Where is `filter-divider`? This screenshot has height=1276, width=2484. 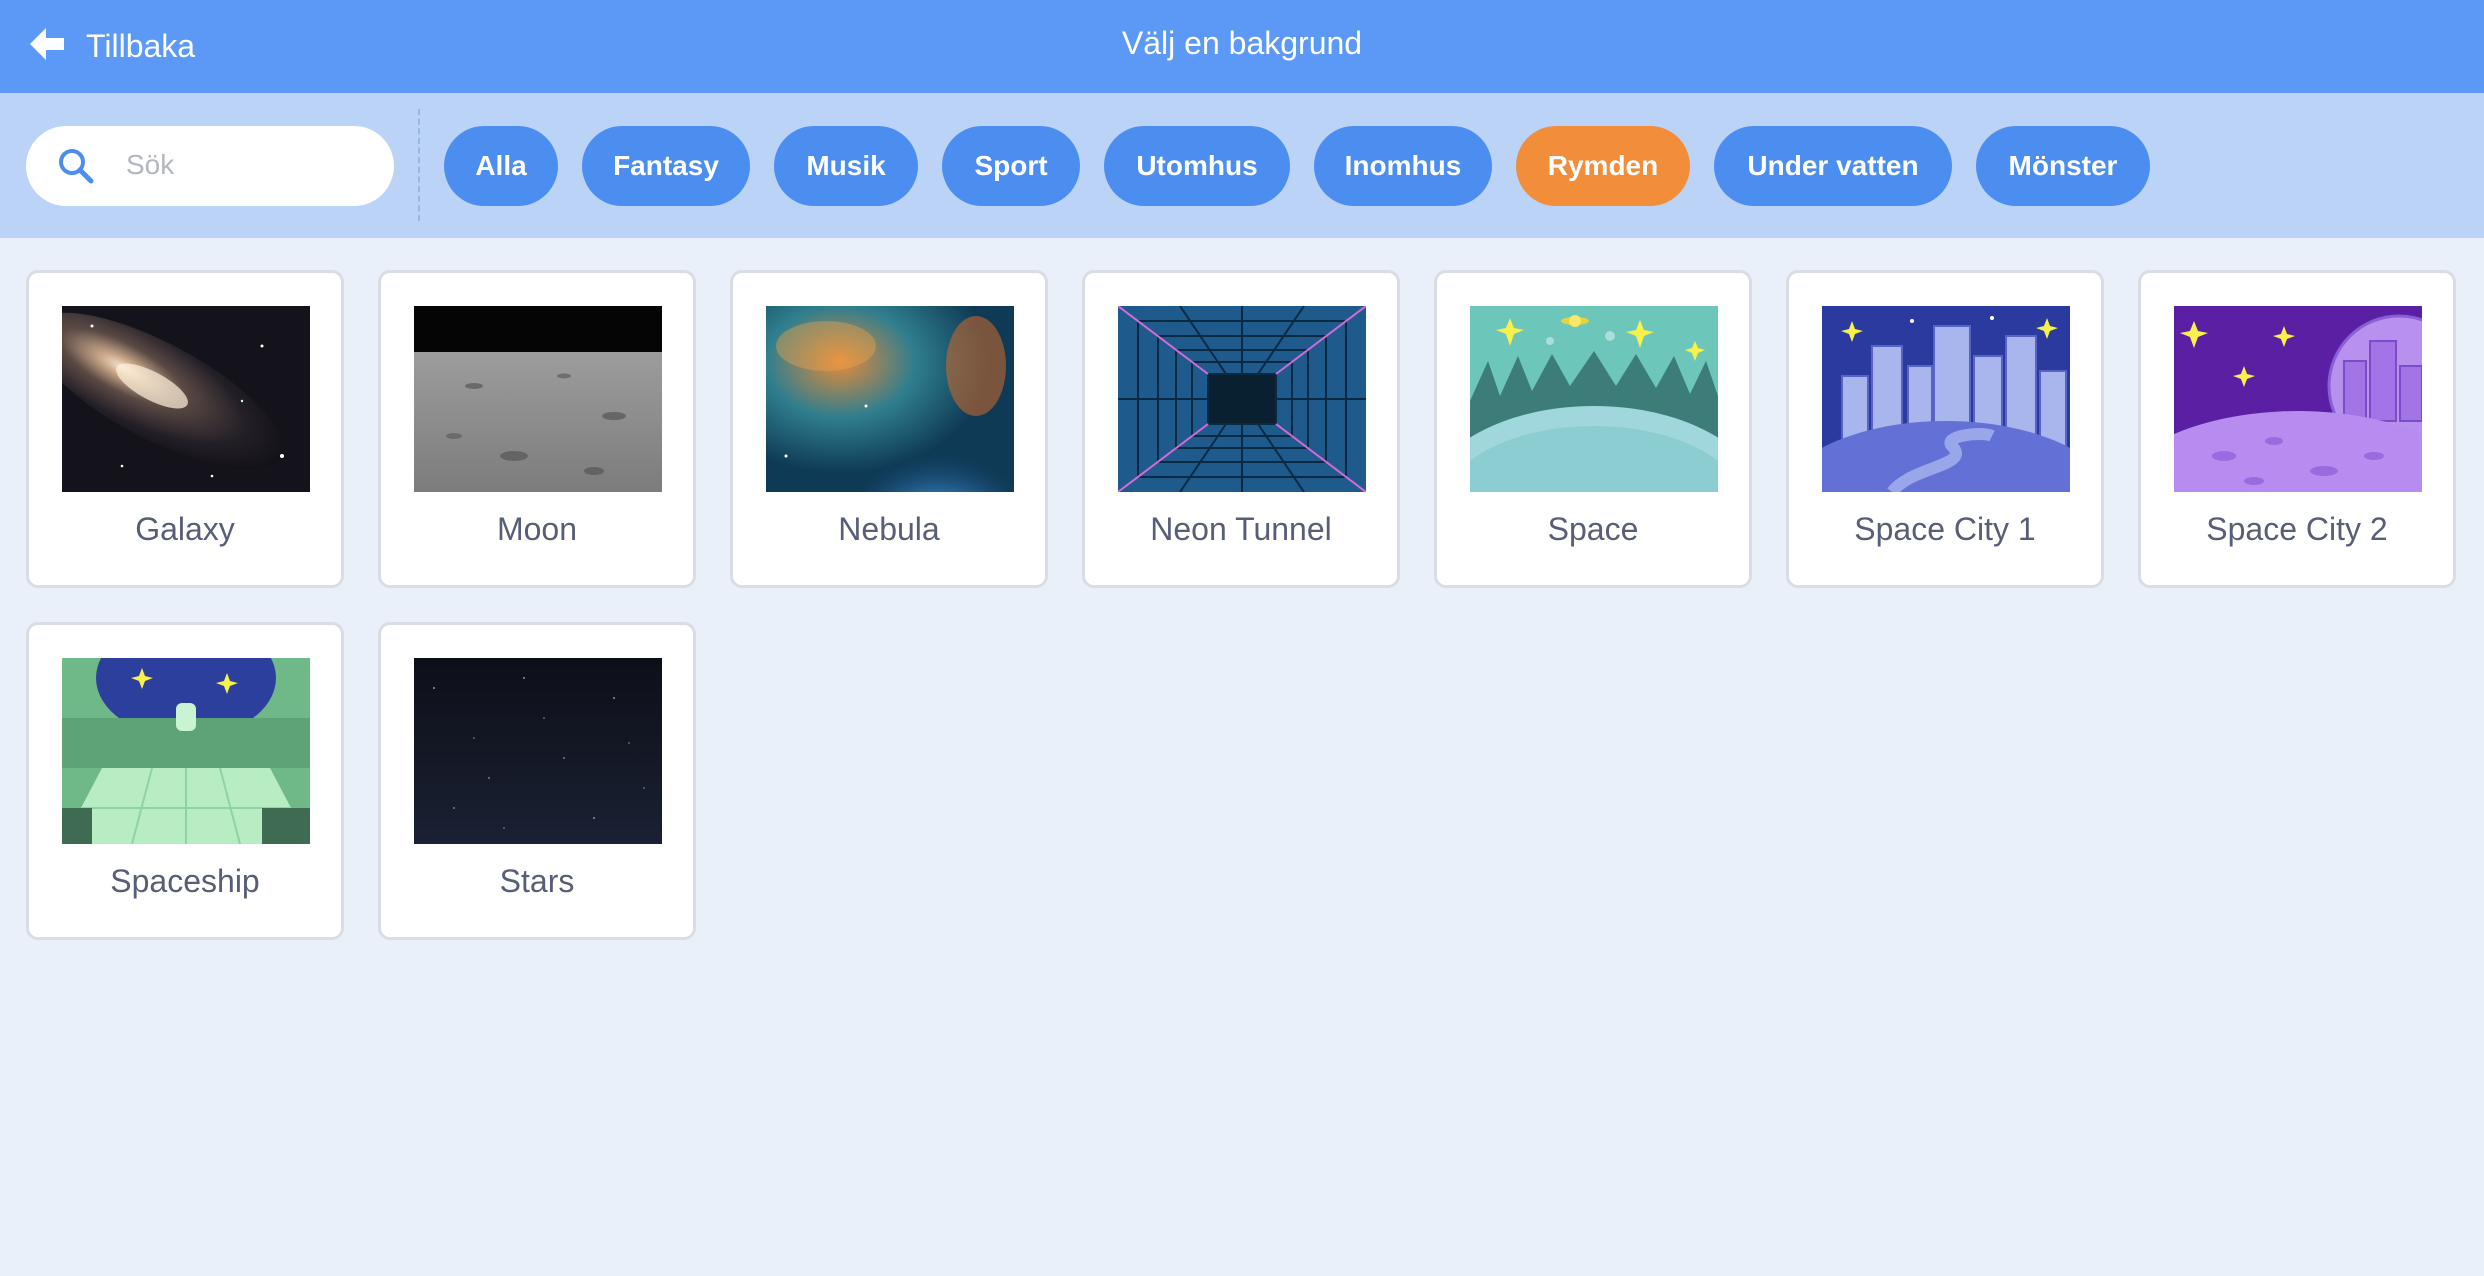 filter-divider is located at coordinates (419, 165).